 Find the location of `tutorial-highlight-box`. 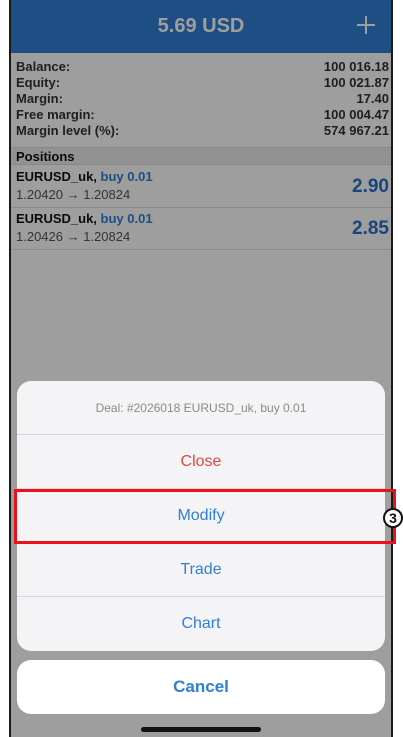

tutorial-highlight-box is located at coordinates (205, 516).